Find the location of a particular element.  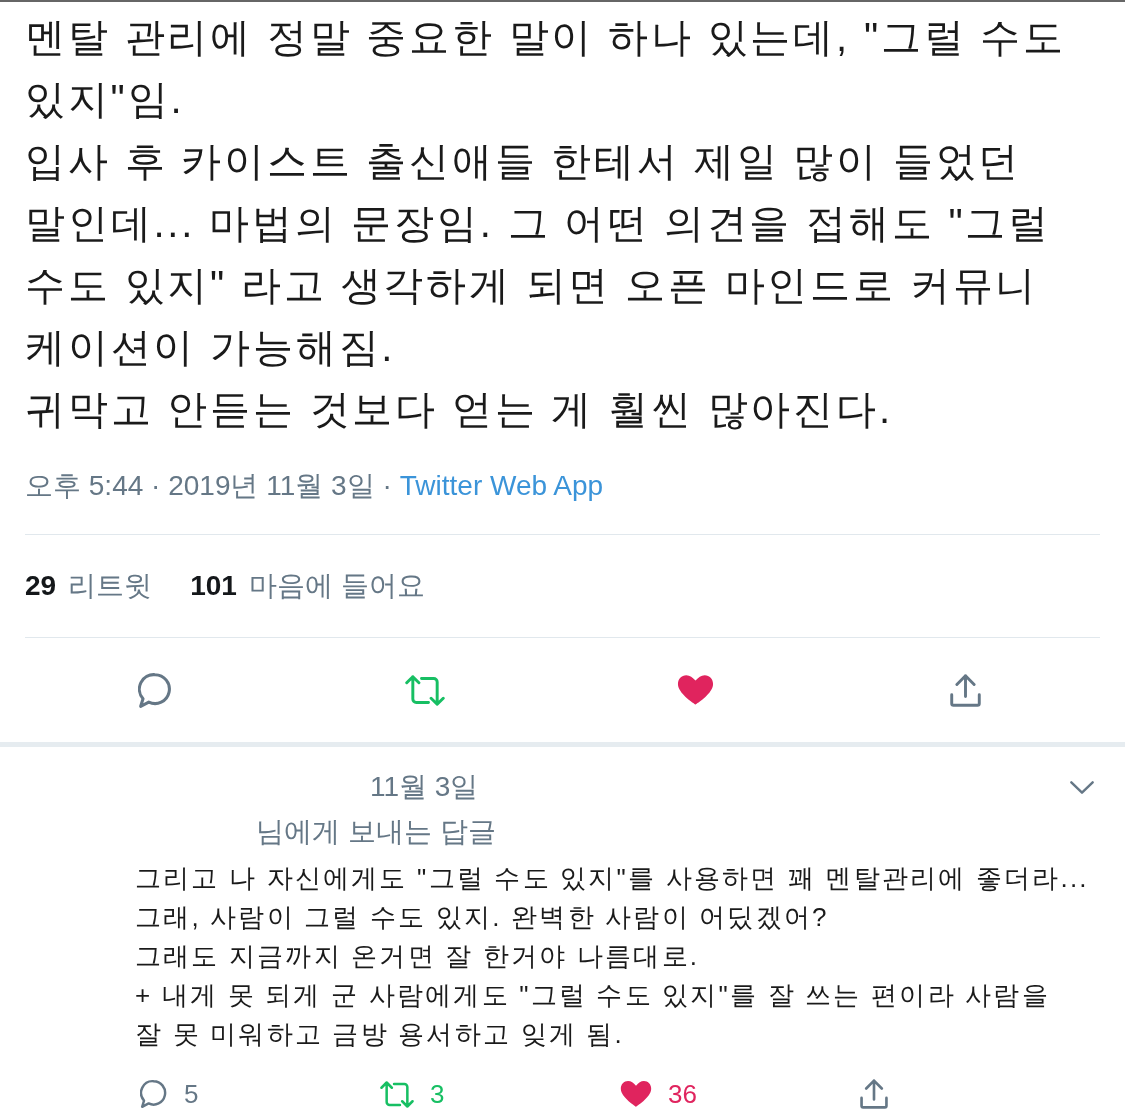

chevron-down-icon is located at coordinates (1082, 787).